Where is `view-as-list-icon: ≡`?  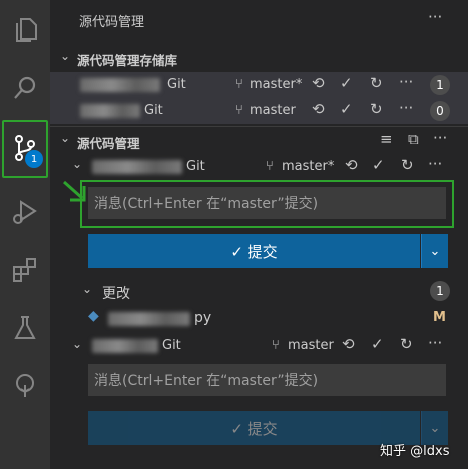 view-as-list-icon: ≡ is located at coordinates (386, 139).